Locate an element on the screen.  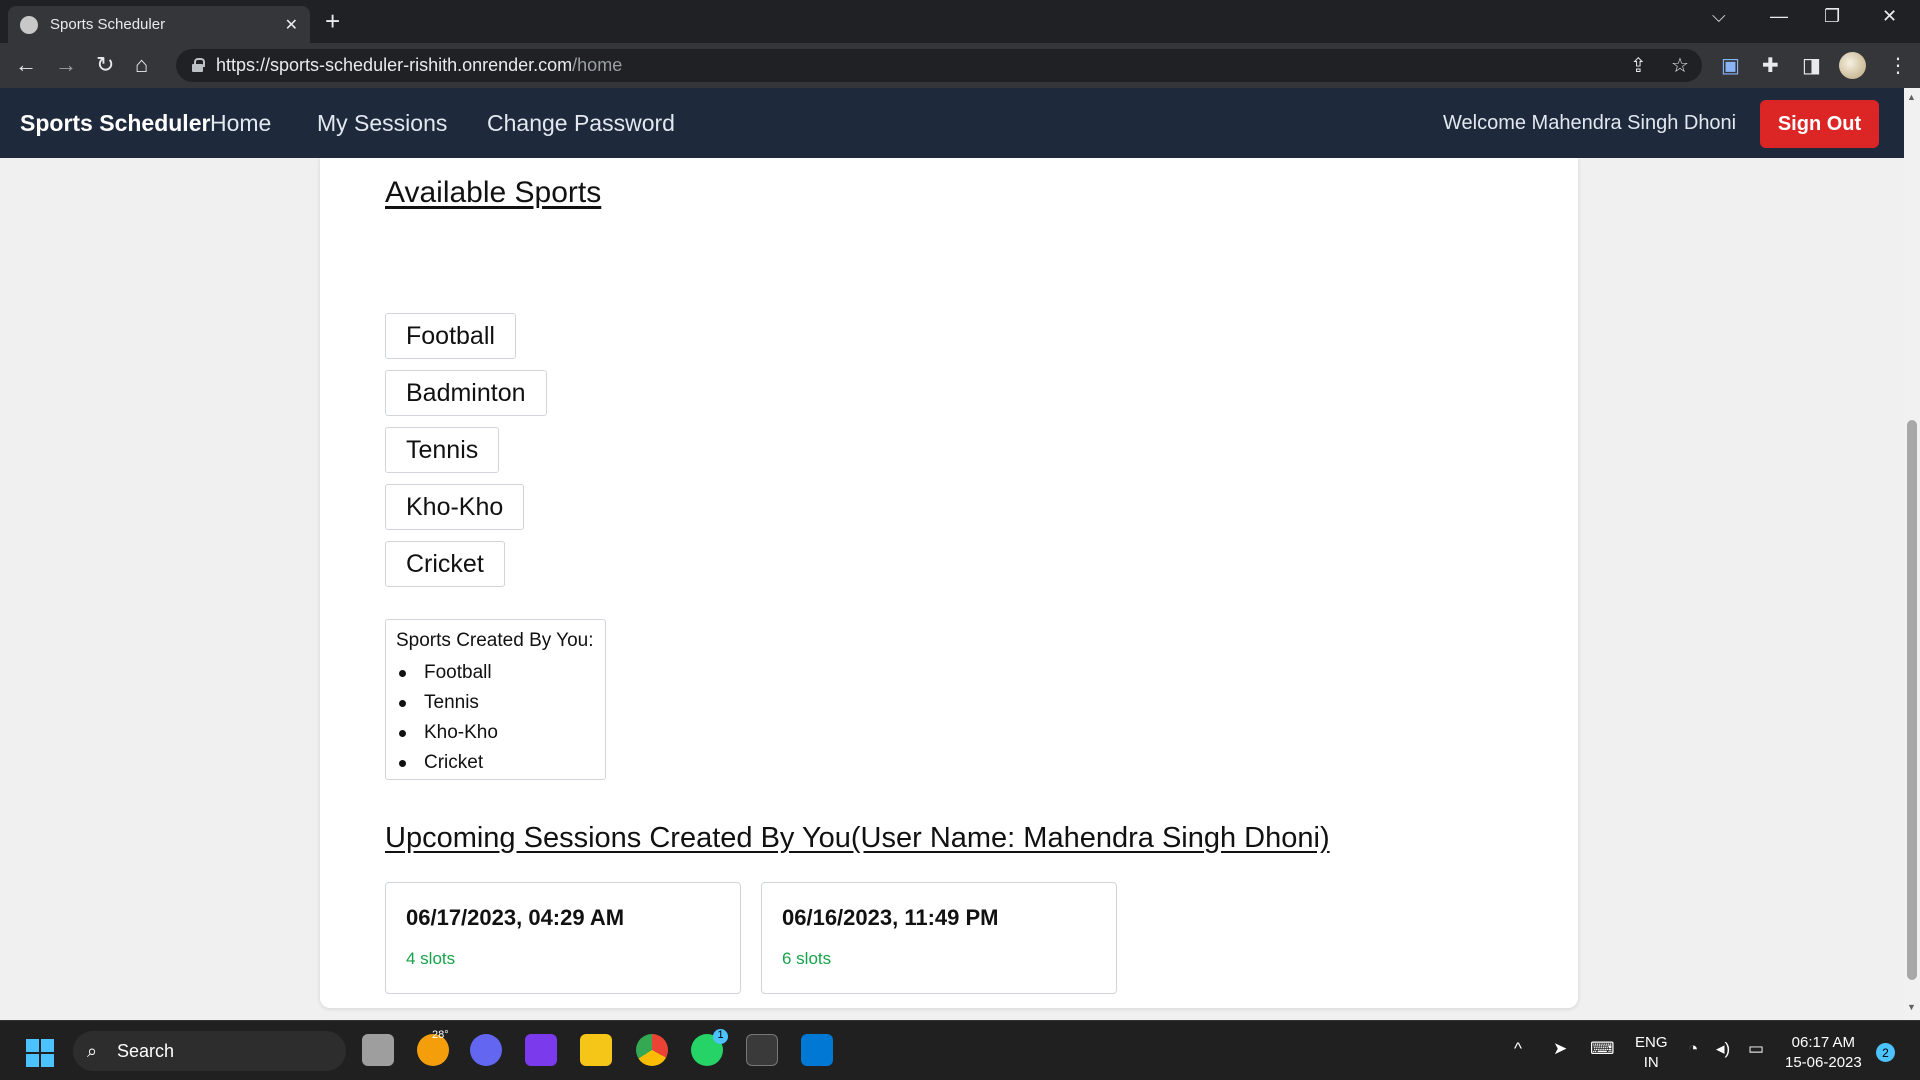
show-hidden-icons-chevron-icon: ^ is located at coordinates (1518, 1049).